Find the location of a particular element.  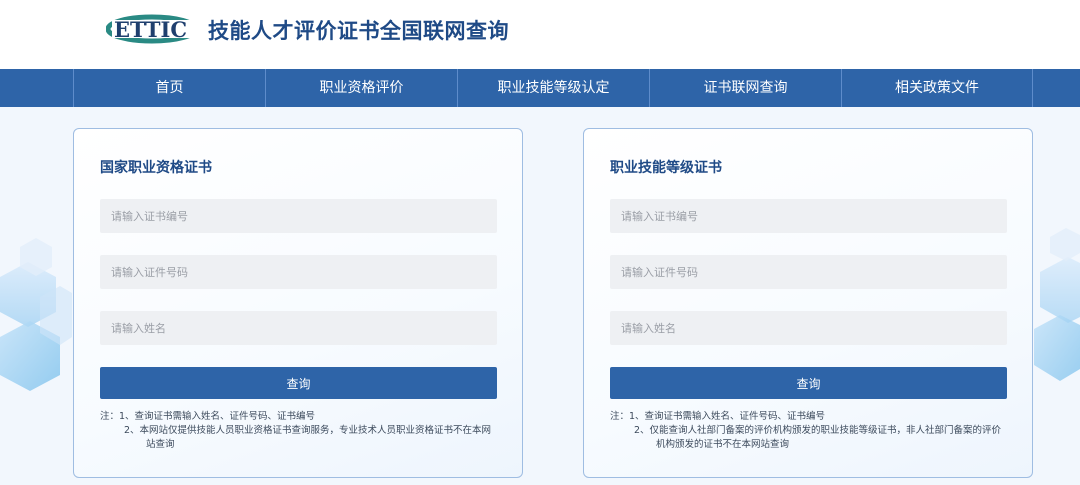

note-line-2: 2、本网站仅提供技能人员职业资格证书查询服务，专业技术人员职业资格证书不在本网 is located at coordinates (308, 430).